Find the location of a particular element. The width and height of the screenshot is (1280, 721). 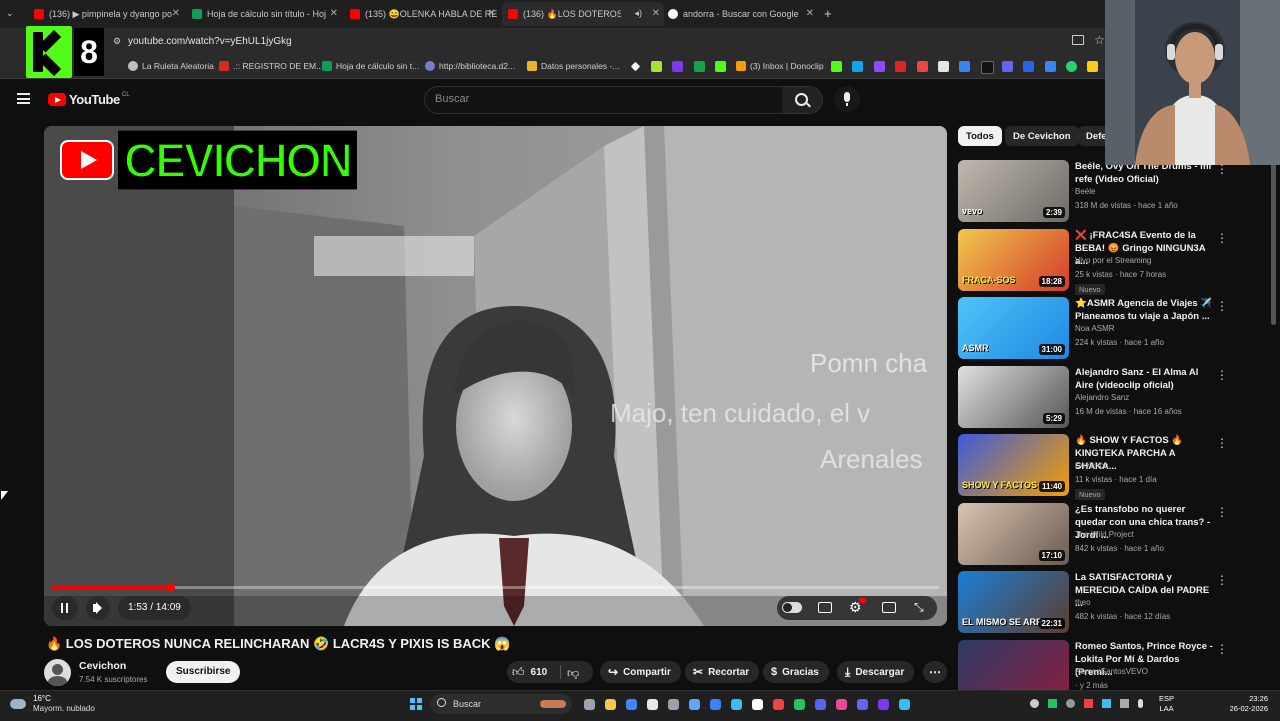

video-thumbnail: SHOW Y FACTOS 11:40 is located at coordinates (1013, 465).